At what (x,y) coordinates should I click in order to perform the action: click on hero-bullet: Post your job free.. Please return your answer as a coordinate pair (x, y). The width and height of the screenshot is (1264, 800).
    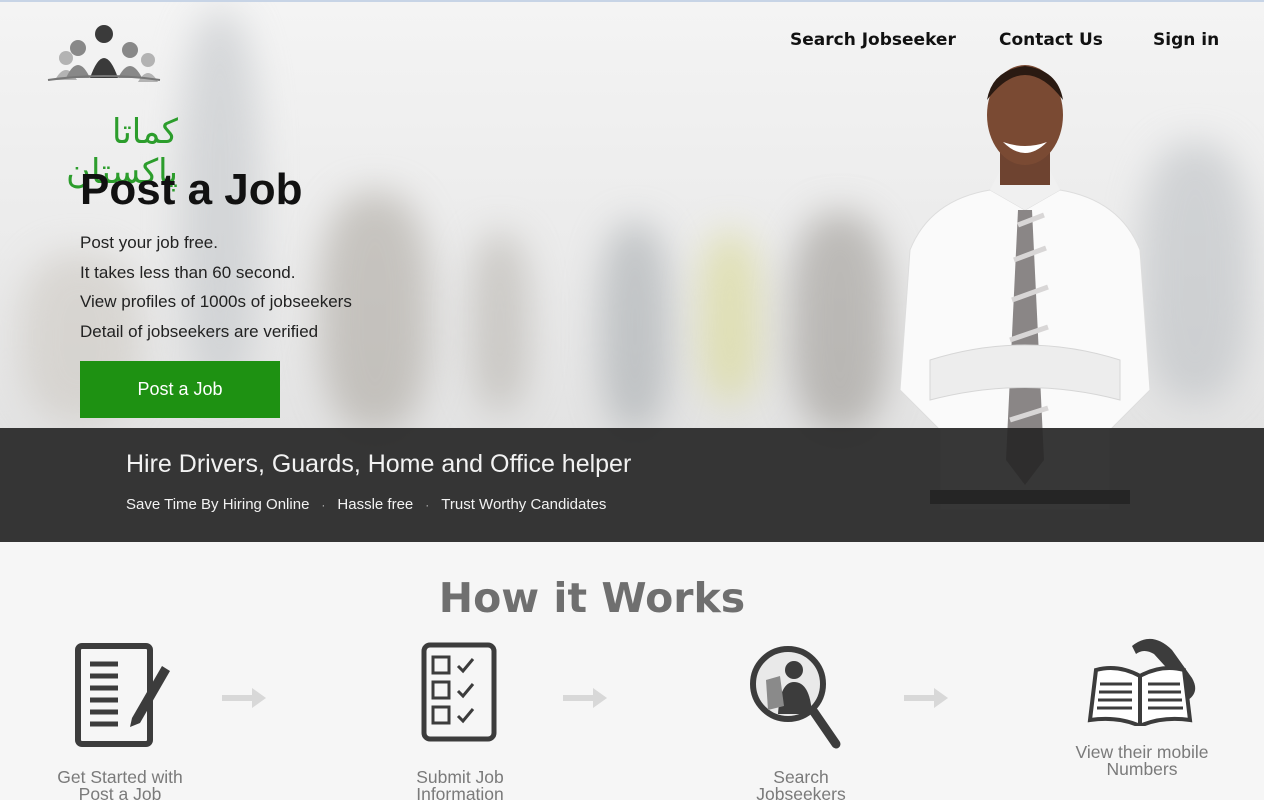
    Looking at the image, I should click on (149, 242).